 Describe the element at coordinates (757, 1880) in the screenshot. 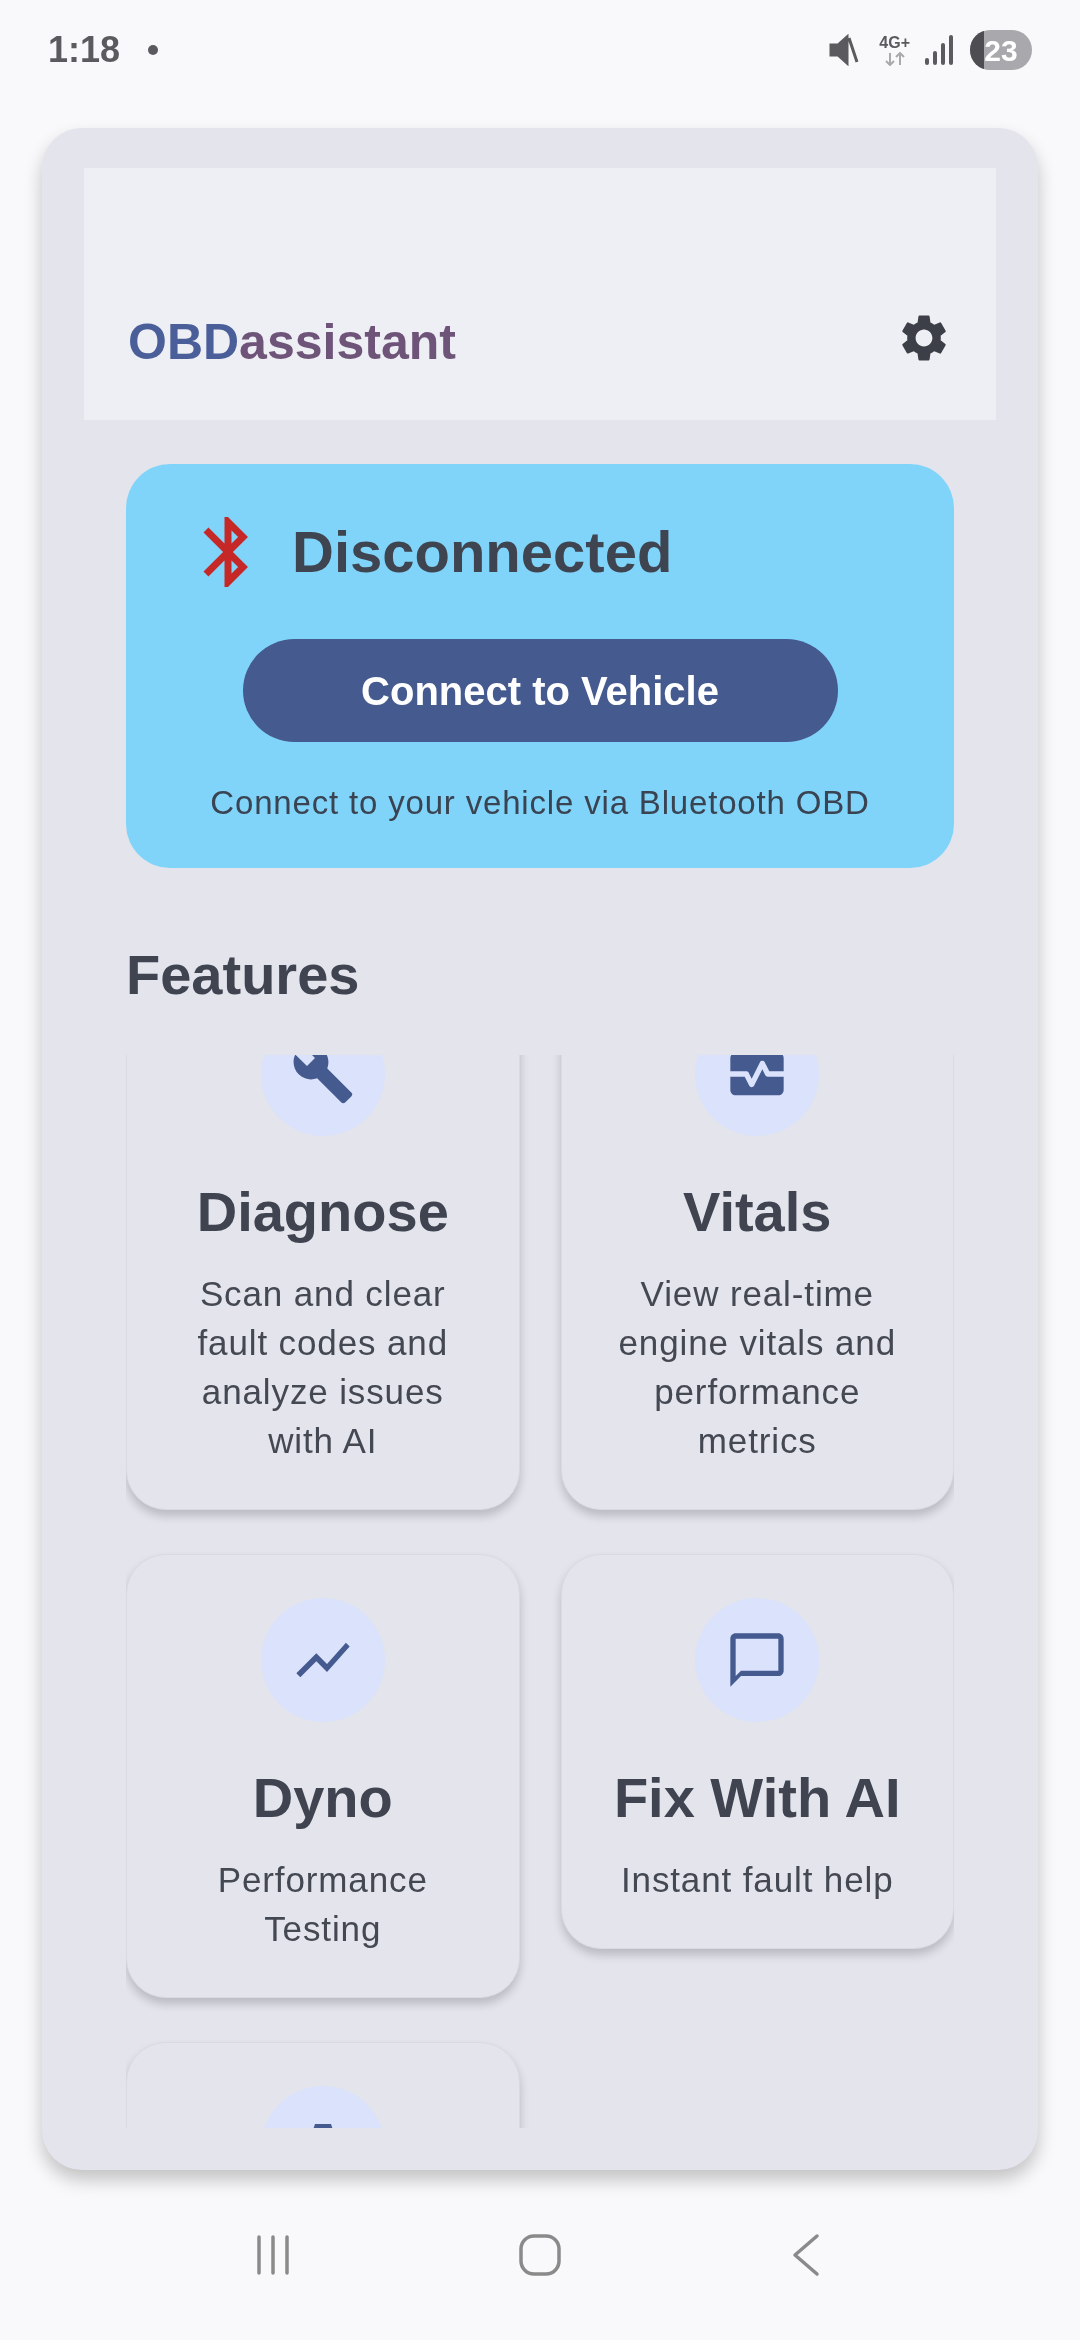

I see `feature-description: Instant fault help` at that location.